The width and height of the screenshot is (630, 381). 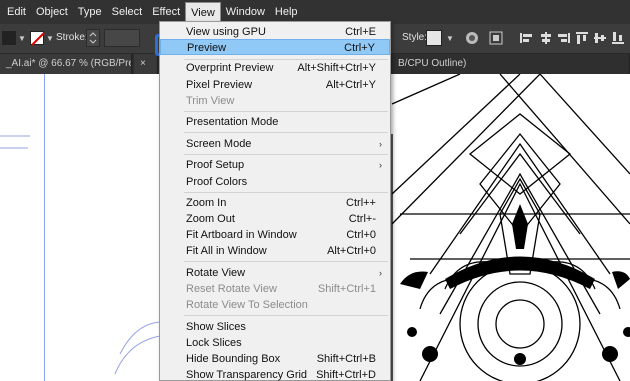 I want to click on menu-item-view-using-gpu: View using GPU Ctrl+E, so click(x=275, y=32).